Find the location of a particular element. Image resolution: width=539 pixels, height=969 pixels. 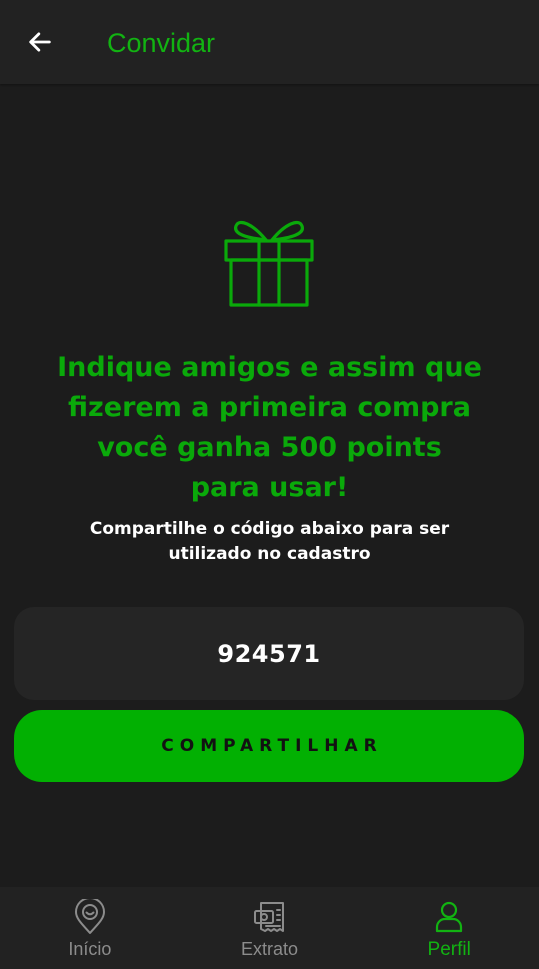

headline-line: fizerem a primeira compra is located at coordinates (269, 407).